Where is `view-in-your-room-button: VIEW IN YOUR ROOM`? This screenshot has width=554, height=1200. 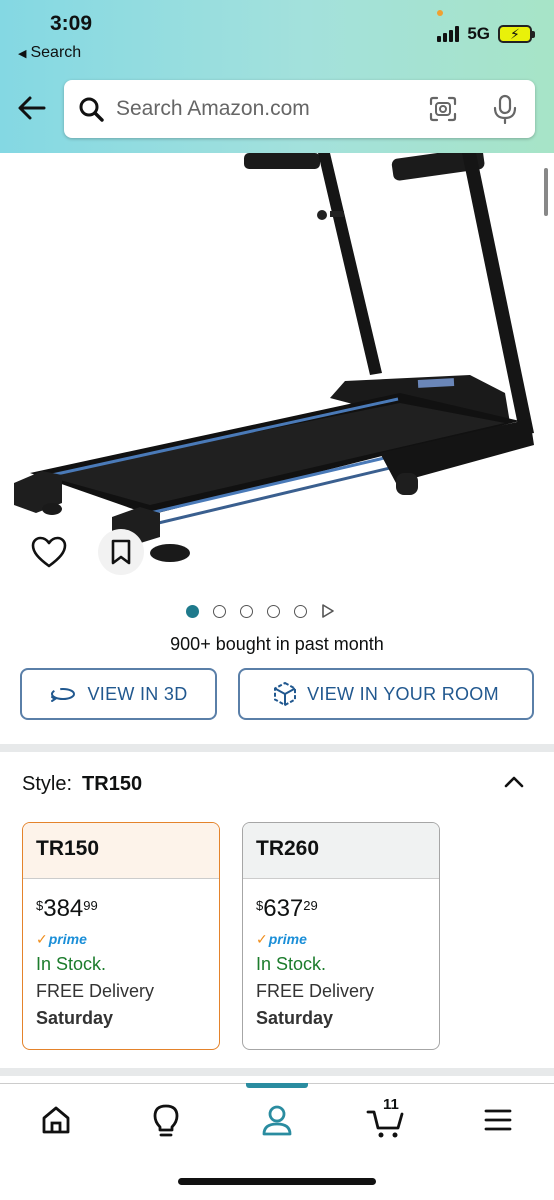 view-in-your-room-button: VIEW IN YOUR ROOM is located at coordinates (386, 694).